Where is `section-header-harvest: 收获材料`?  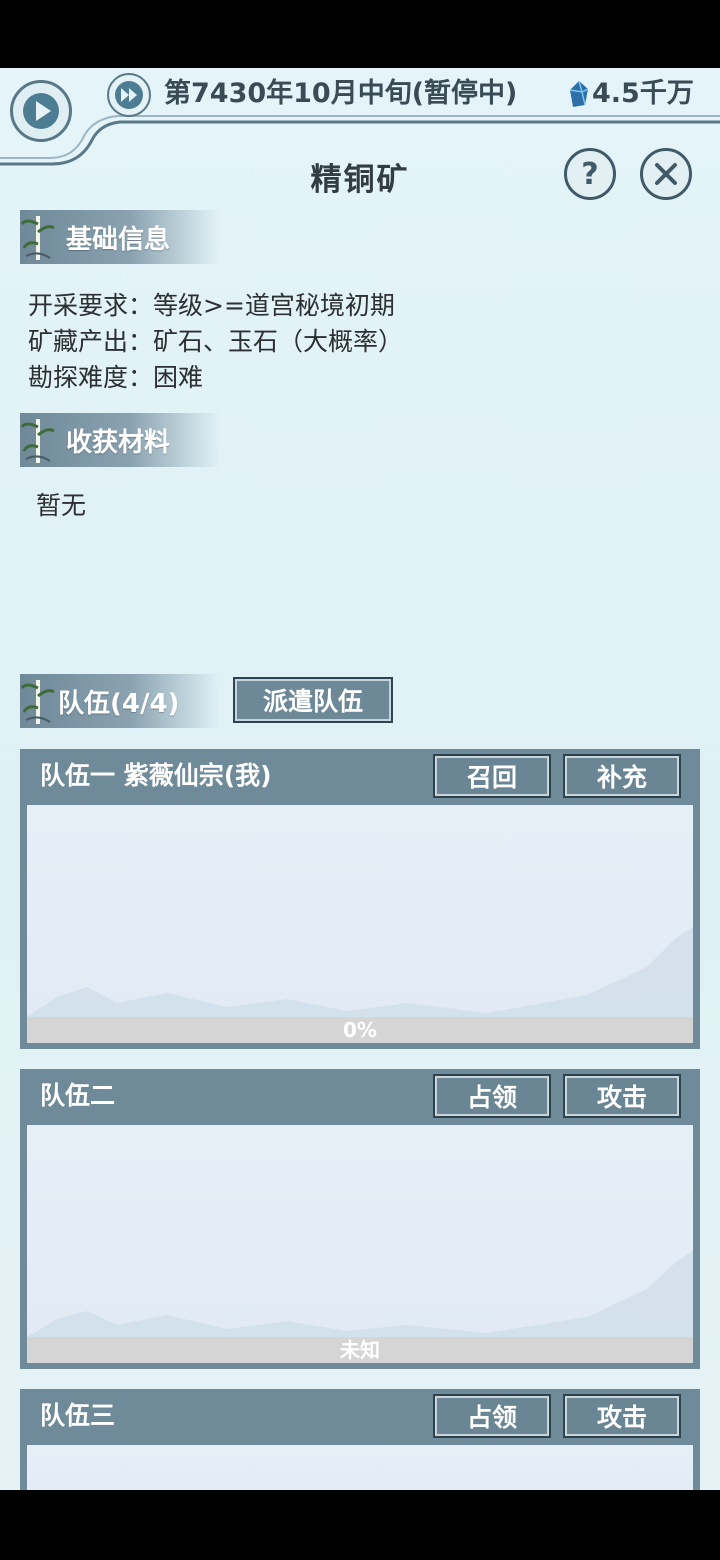
section-header-harvest: 收获材料 is located at coordinates (120, 440).